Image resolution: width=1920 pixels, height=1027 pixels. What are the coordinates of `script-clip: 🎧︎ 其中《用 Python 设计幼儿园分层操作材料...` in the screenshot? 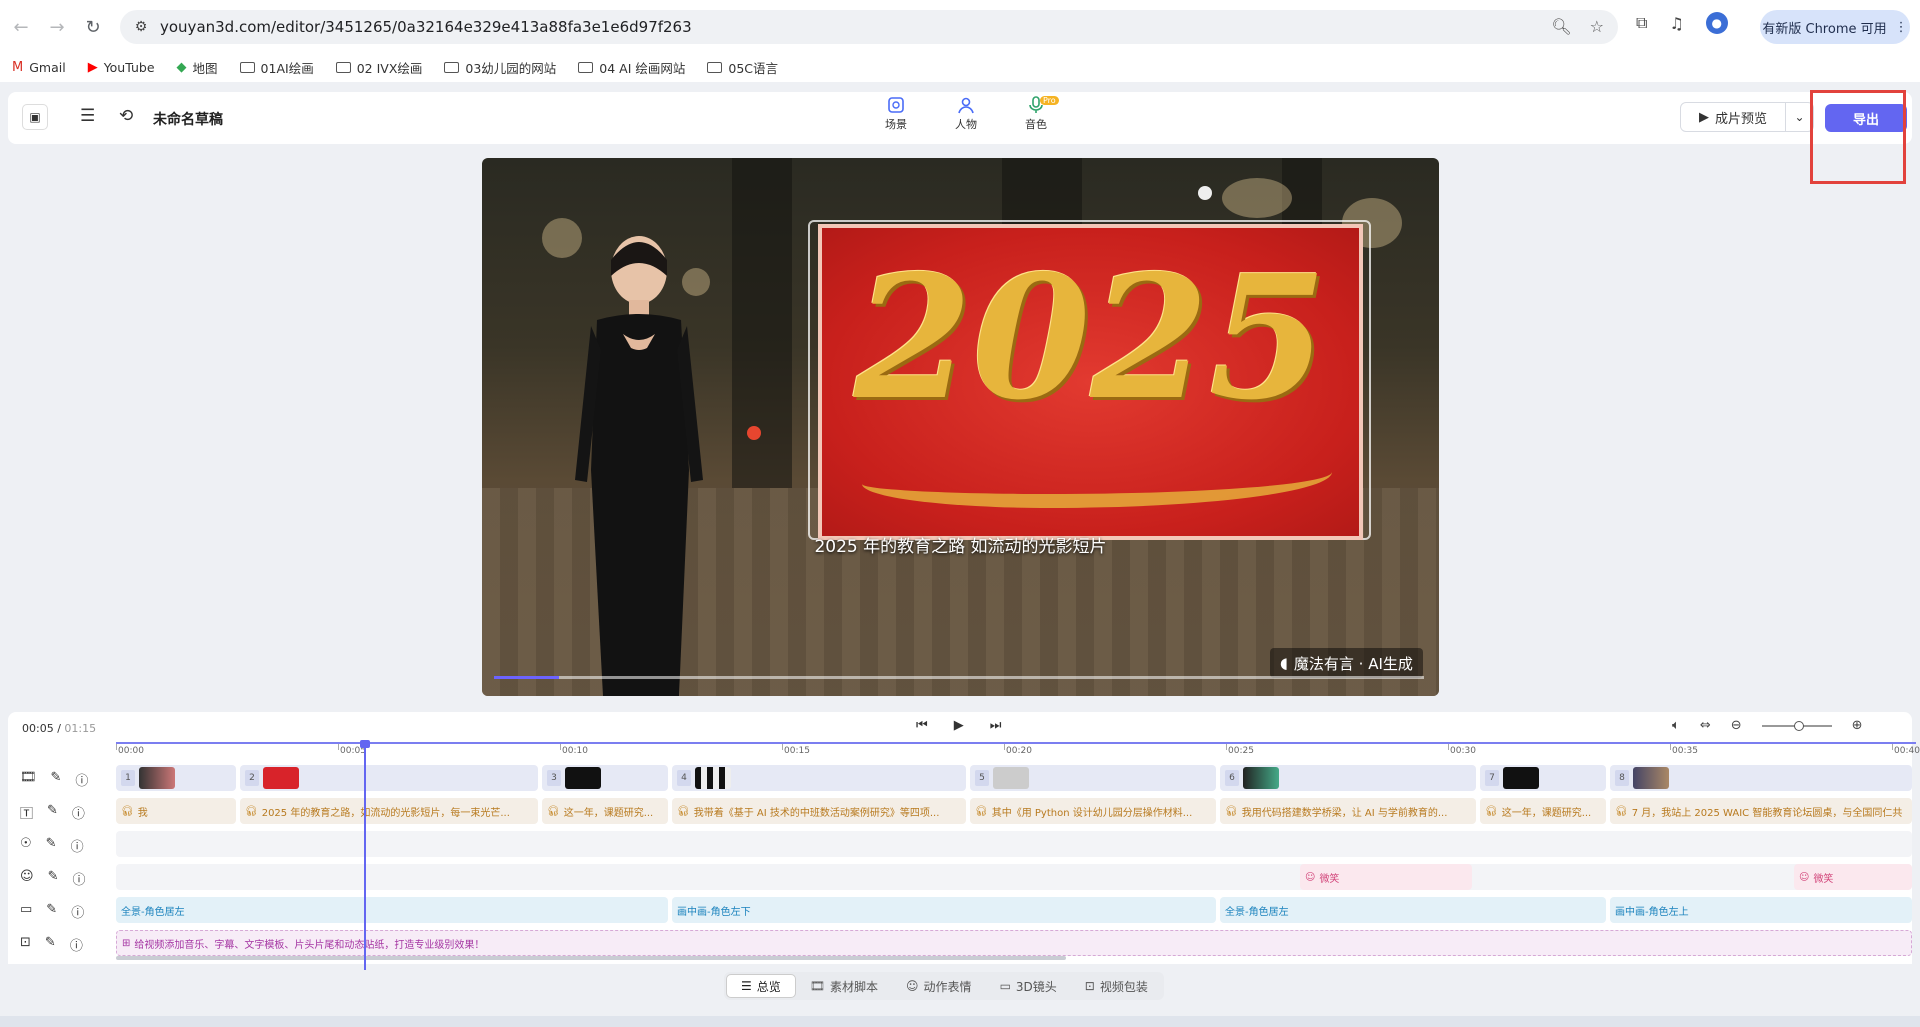 It's located at (1093, 811).